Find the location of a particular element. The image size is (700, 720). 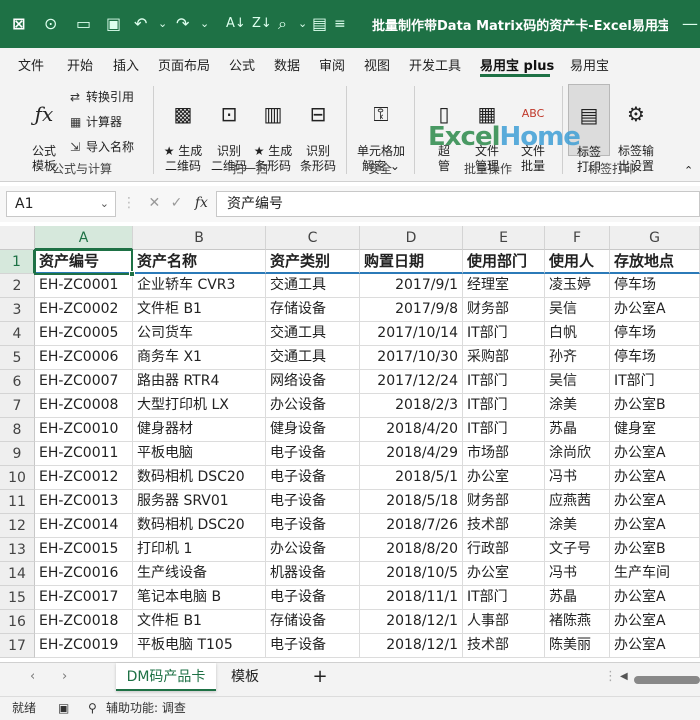

table-cell: EH-ZC0011 is located at coordinates (84, 454).